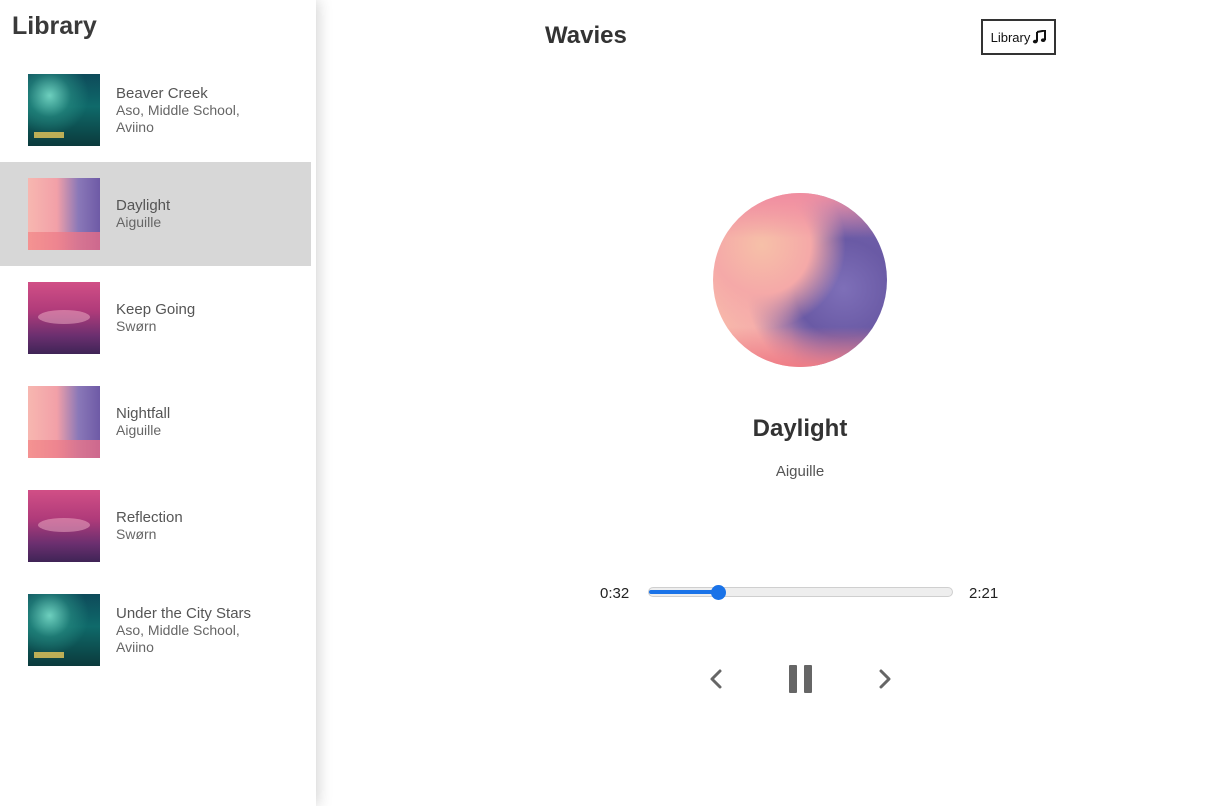  I want to click on track-name: Keep Going, so click(156, 309).